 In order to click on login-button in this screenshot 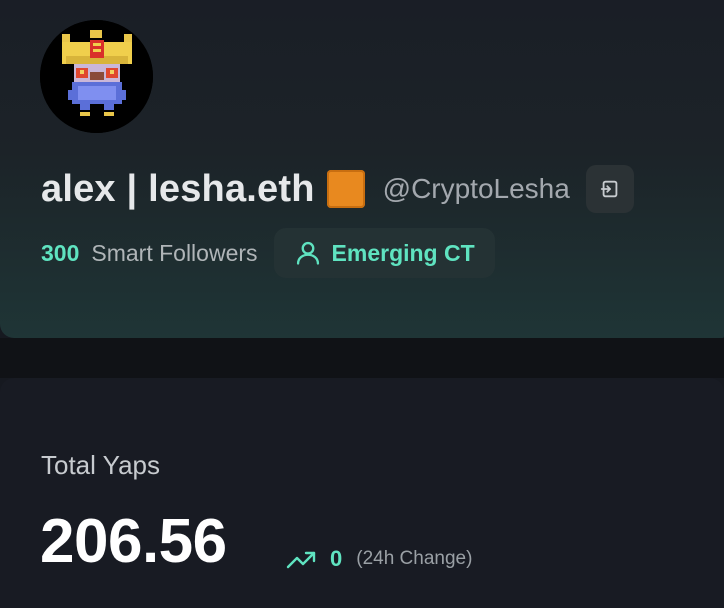, I will do `click(609, 189)`.